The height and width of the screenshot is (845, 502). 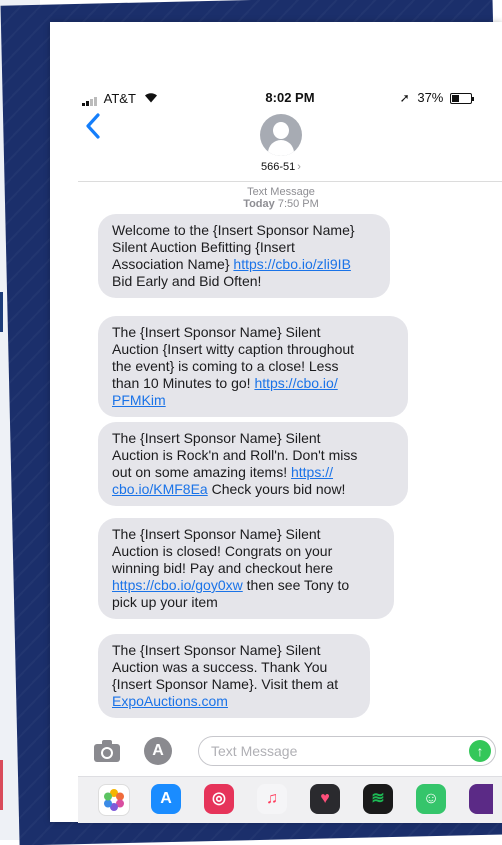 What do you see at coordinates (223, 568) in the screenshot?
I see `message-line: winning bid! Pay and checkout here` at bounding box center [223, 568].